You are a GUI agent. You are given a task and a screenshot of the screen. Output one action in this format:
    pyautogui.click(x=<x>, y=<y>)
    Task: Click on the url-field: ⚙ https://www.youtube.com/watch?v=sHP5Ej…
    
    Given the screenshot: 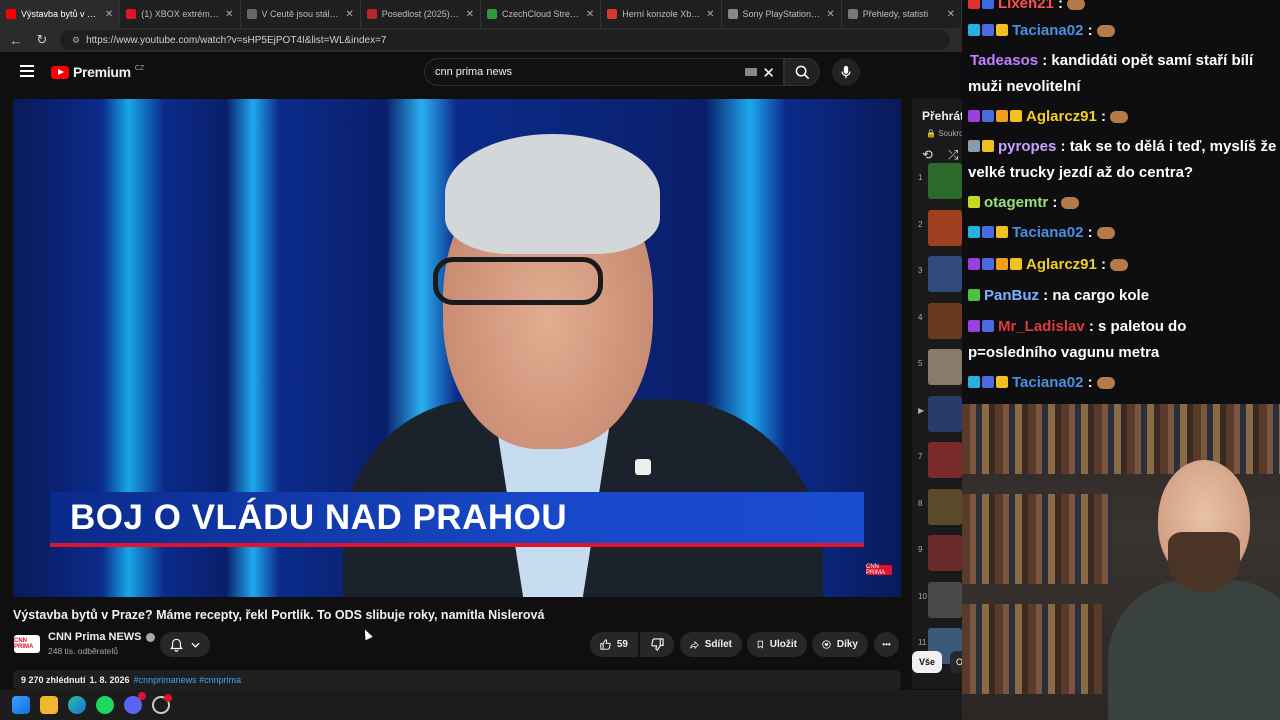 What is the action you would take?
    pyautogui.click(x=505, y=40)
    